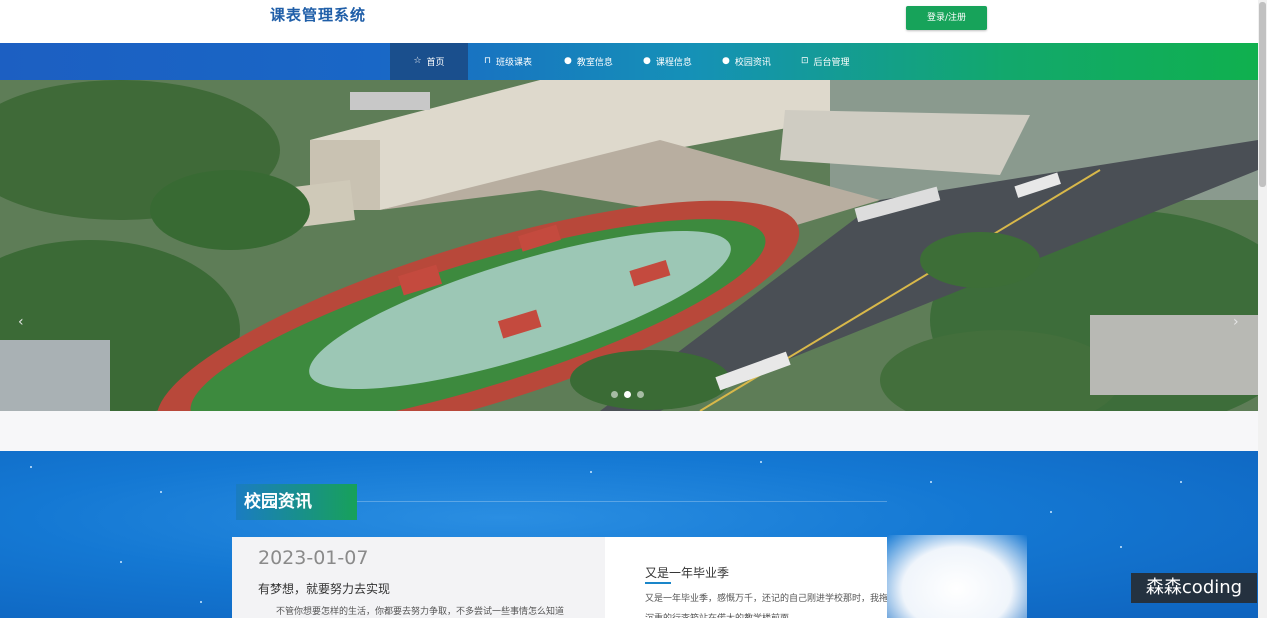 Image resolution: width=1267 pixels, height=618 pixels. I want to click on nav-item-label: 校园资讯, so click(752, 63).